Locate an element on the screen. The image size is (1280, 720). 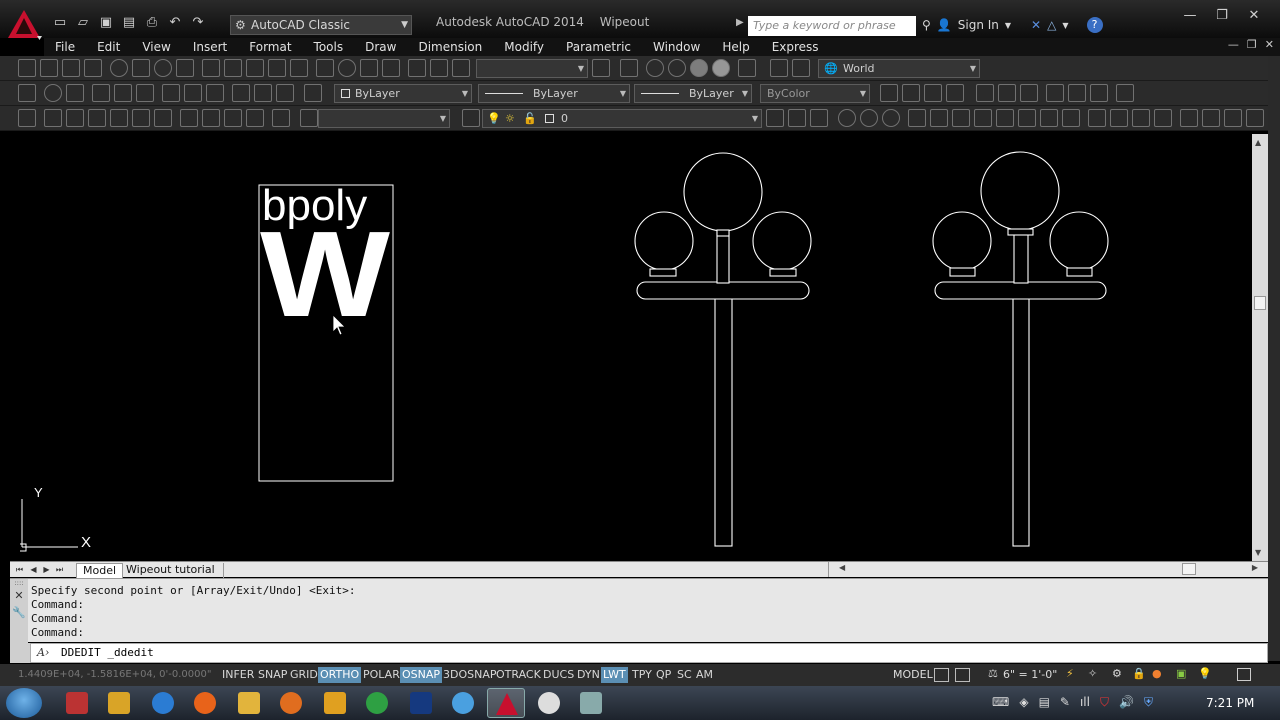
front-view-icon is located at coordinates (141, 118).